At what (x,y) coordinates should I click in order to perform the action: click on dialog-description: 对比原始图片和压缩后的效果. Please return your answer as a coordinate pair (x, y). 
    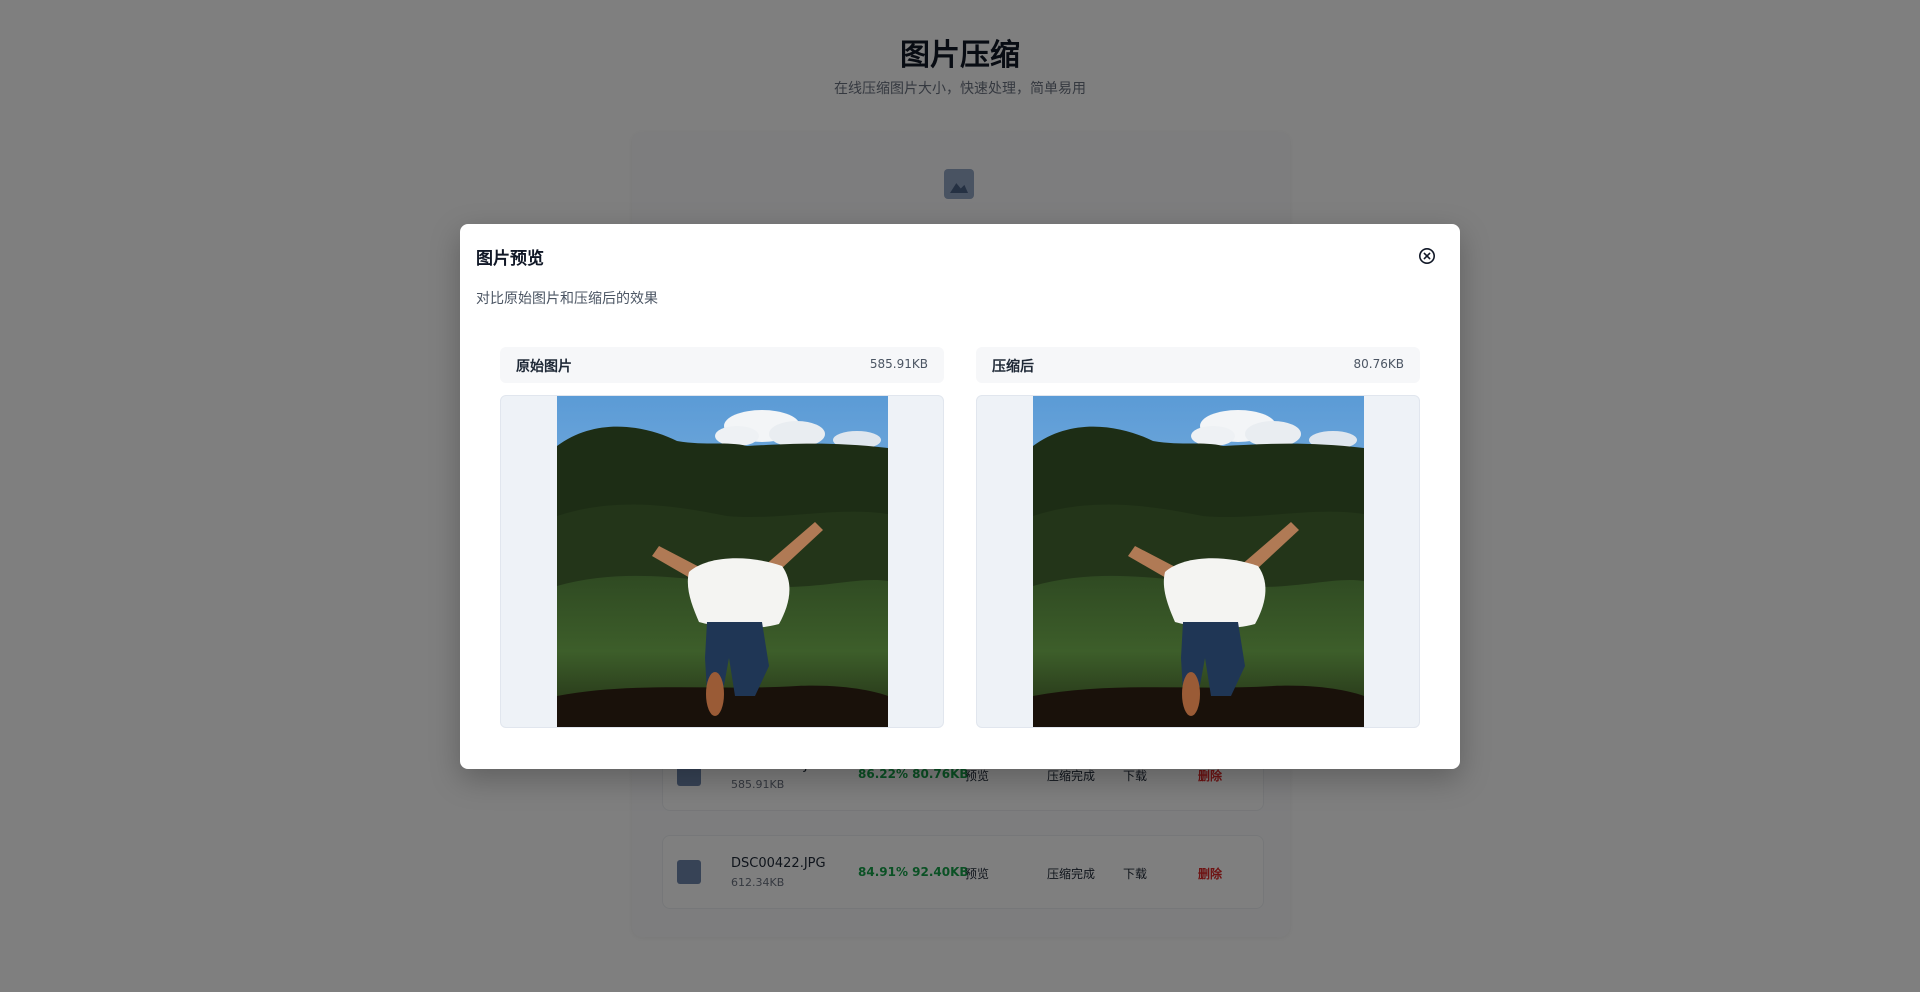
    Looking at the image, I should click on (567, 299).